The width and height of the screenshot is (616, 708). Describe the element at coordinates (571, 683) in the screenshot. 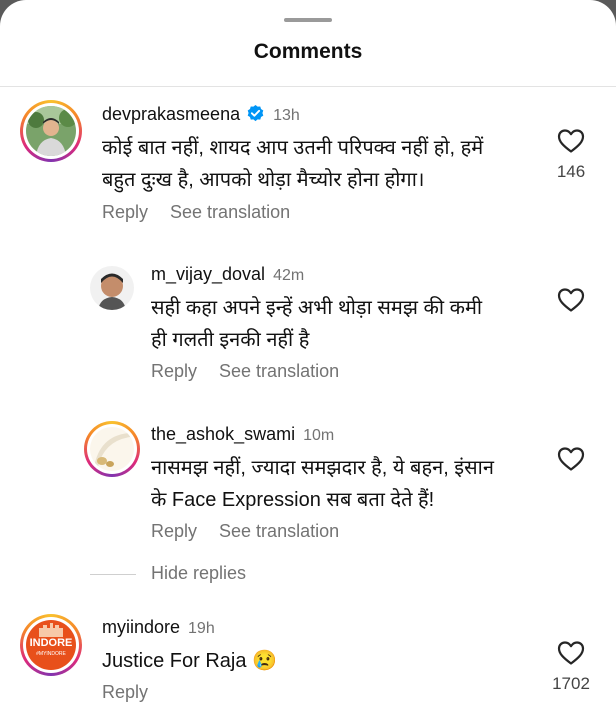

I see `like-count: 1702` at that location.